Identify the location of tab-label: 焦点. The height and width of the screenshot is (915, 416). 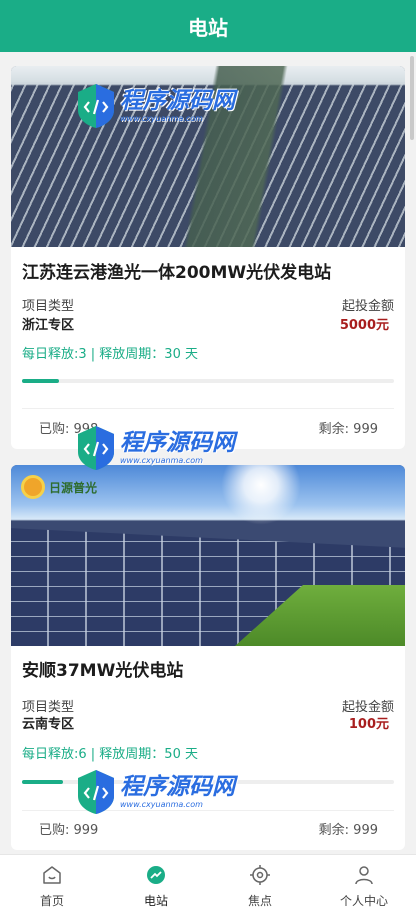
(259, 901).